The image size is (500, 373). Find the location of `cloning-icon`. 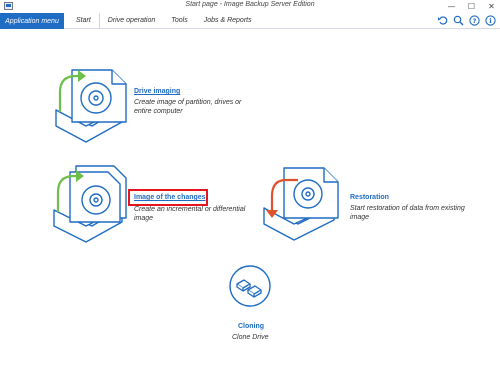

cloning-icon is located at coordinates (250, 286).